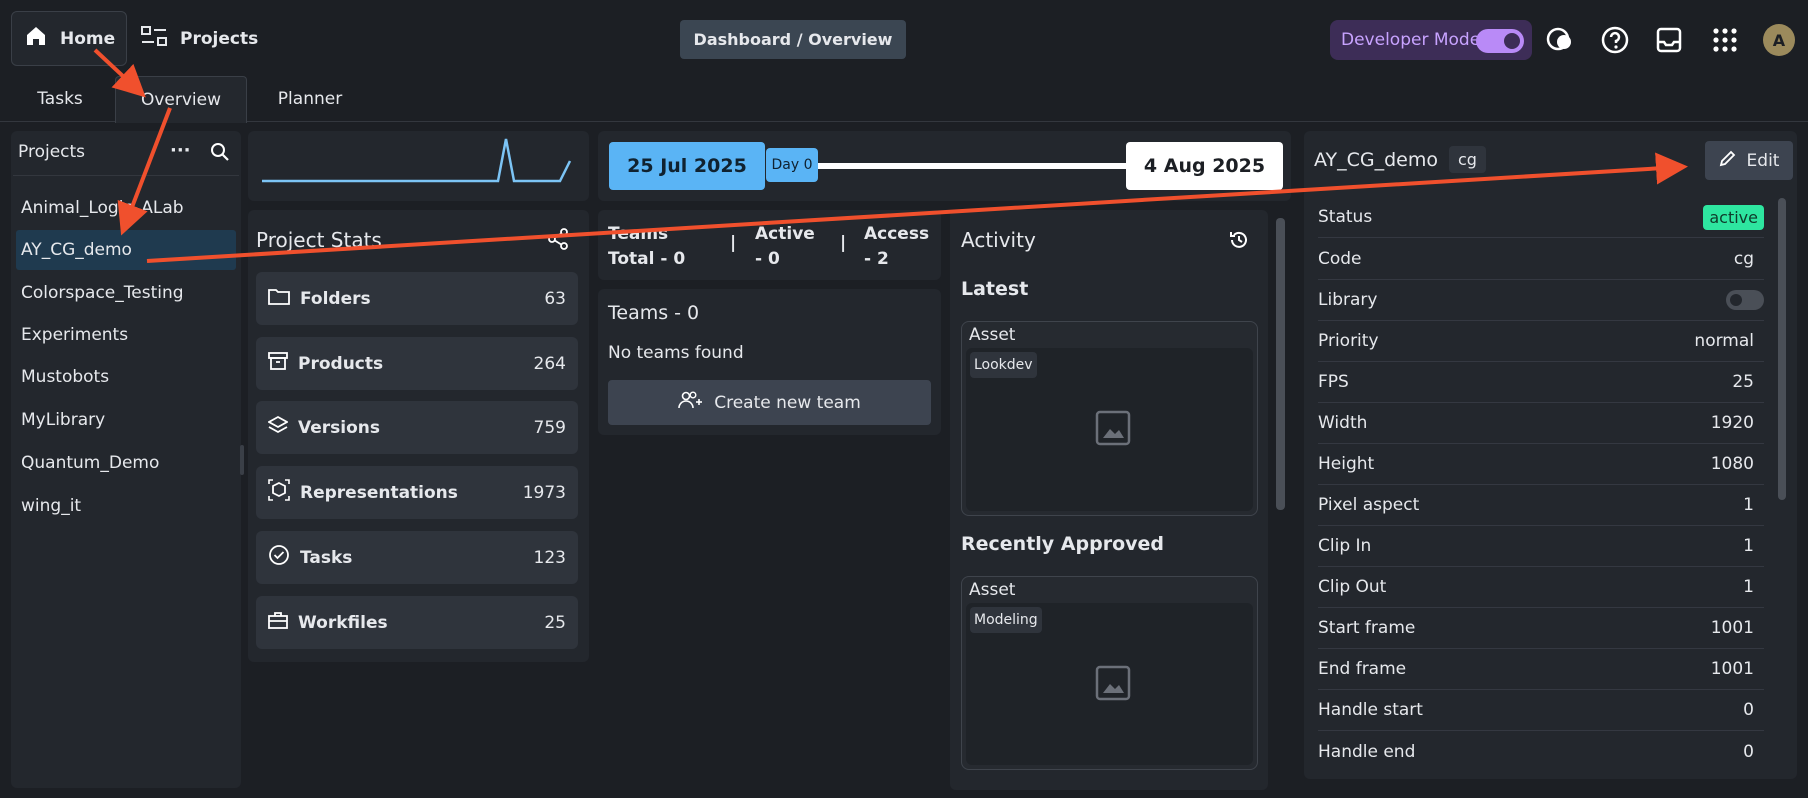 The image size is (1808, 798). What do you see at coordinates (278, 363) in the screenshot?
I see `archive-icon` at bounding box center [278, 363].